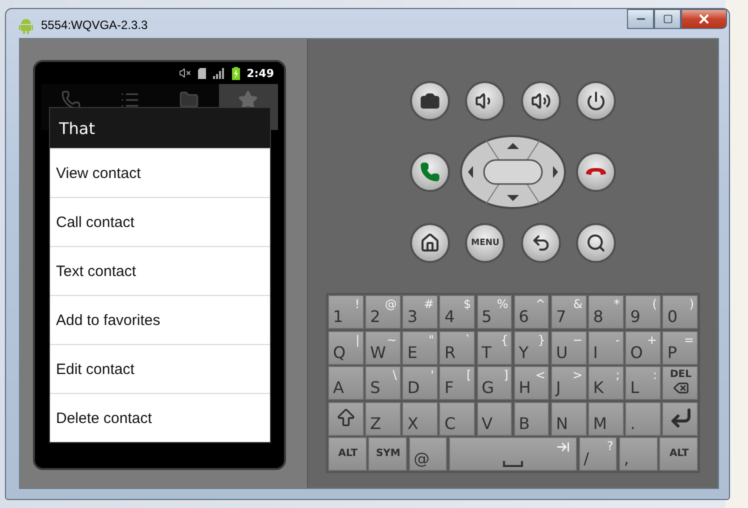 This screenshot has height=508, width=748. I want to click on window-title: 5554:WQVGA-2.3.3, so click(94, 25).